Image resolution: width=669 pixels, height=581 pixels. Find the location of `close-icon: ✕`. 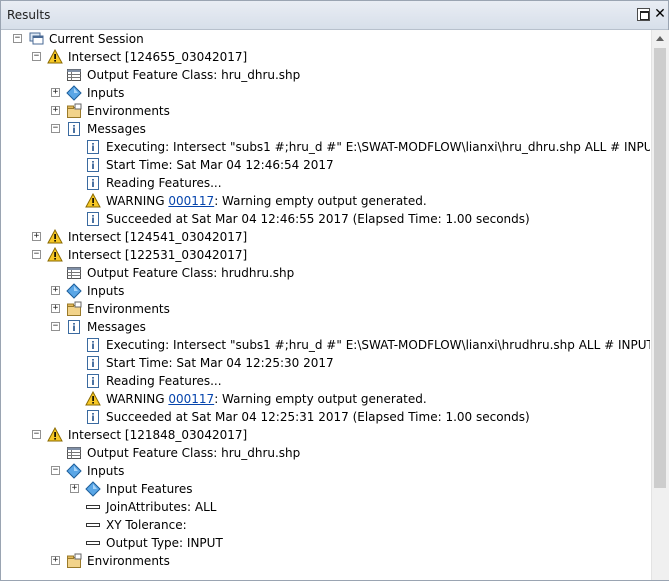

close-icon: ✕ is located at coordinates (660, 14).